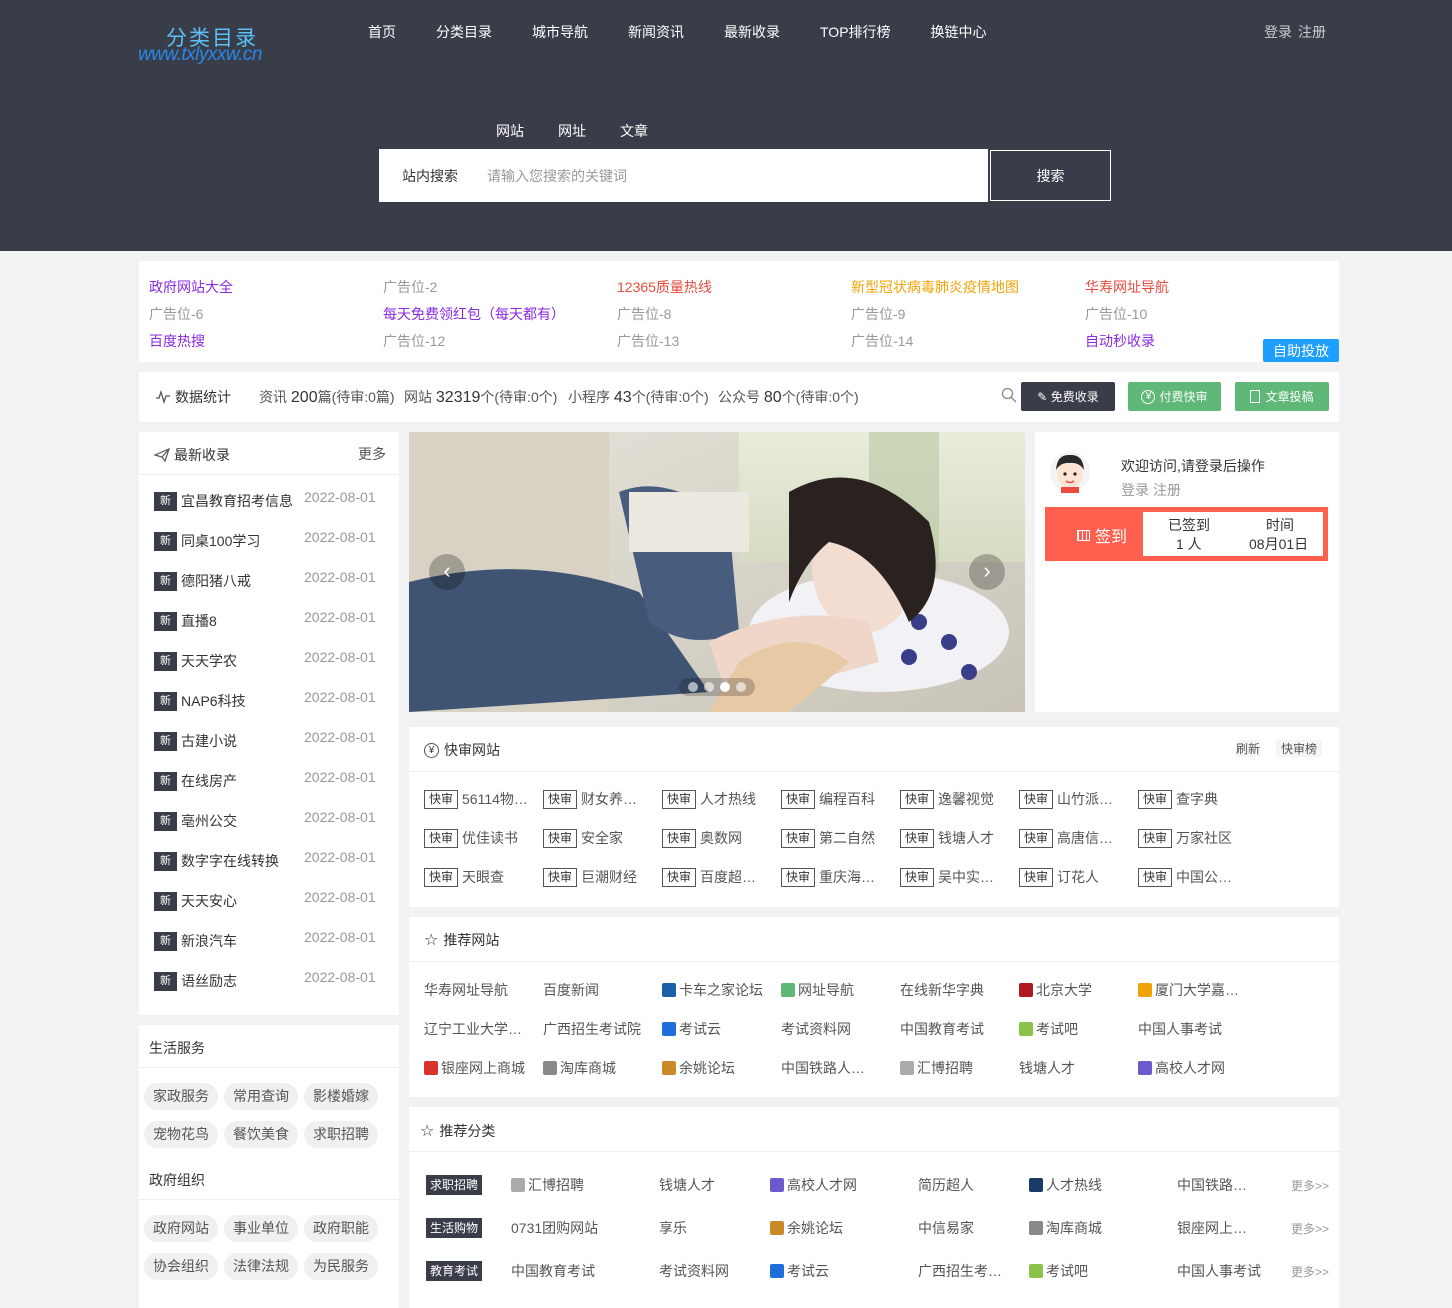 The height and width of the screenshot is (1308, 1452). What do you see at coordinates (987, 572) in the screenshot?
I see `carousel-next-button: ›` at bounding box center [987, 572].